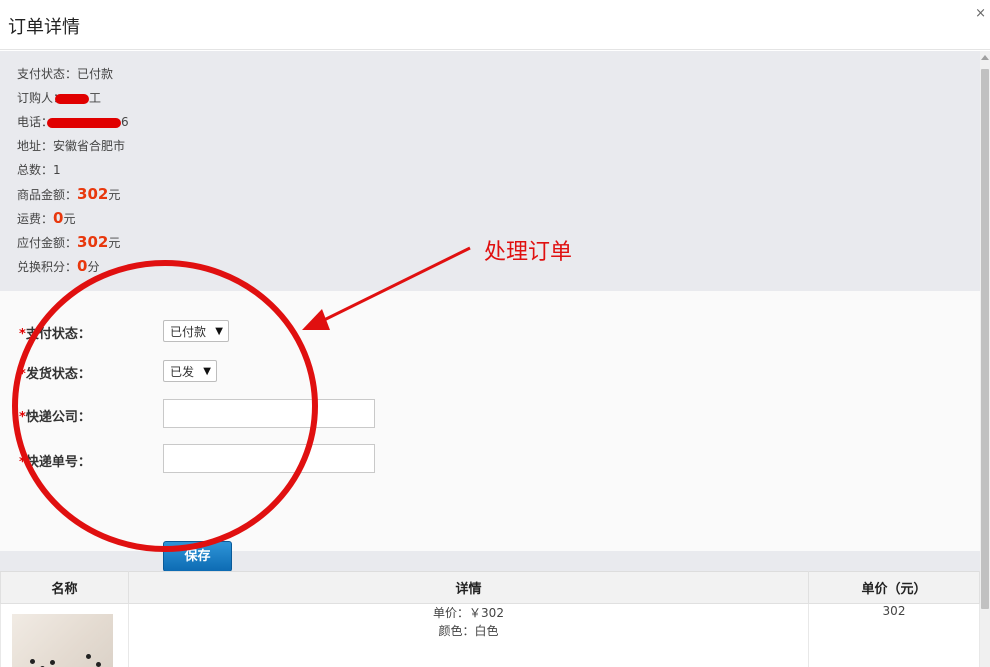  Describe the element at coordinates (114, 243) in the screenshot. I see `payable-unit: 元` at that location.